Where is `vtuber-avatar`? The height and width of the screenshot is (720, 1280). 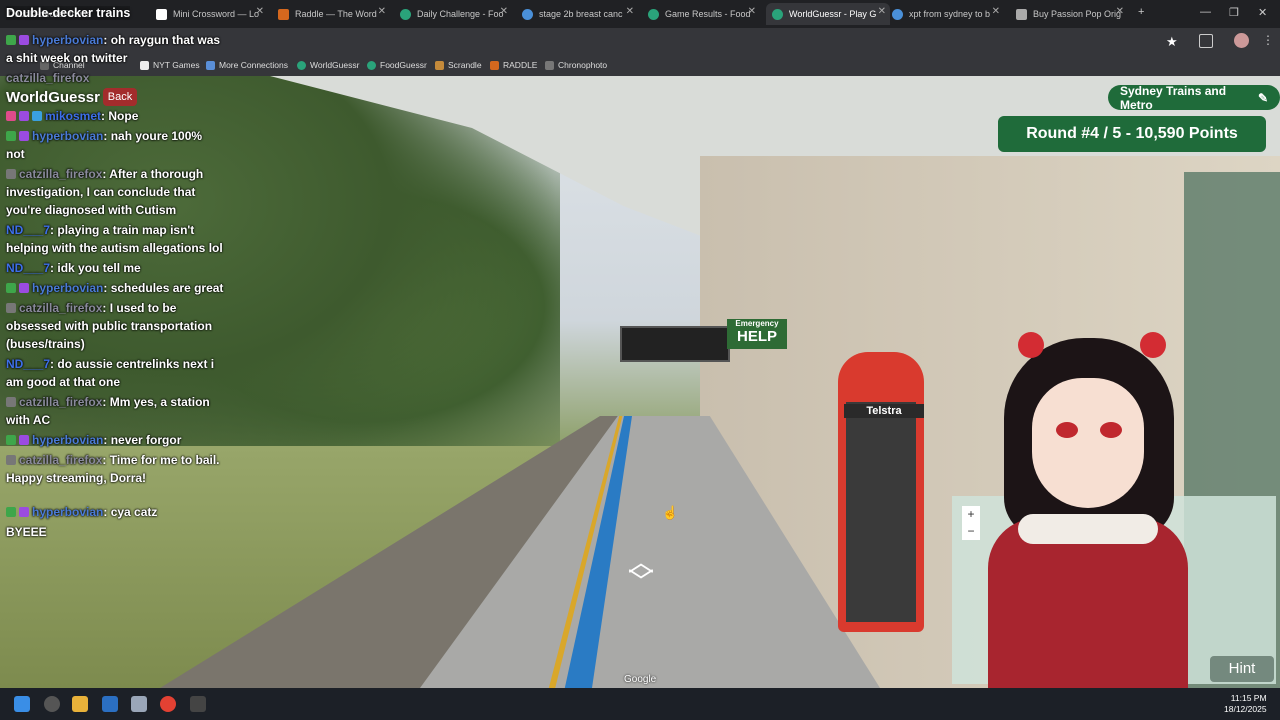 vtuber-avatar is located at coordinates (1088, 503).